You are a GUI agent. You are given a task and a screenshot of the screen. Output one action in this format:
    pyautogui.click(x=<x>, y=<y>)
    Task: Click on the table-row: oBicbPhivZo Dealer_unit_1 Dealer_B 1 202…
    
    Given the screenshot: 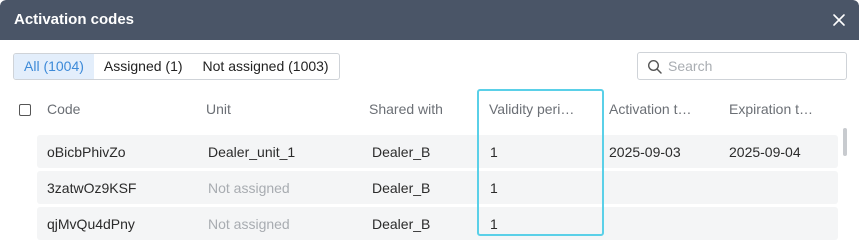 What is the action you would take?
    pyautogui.click(x=437, y=151)
    